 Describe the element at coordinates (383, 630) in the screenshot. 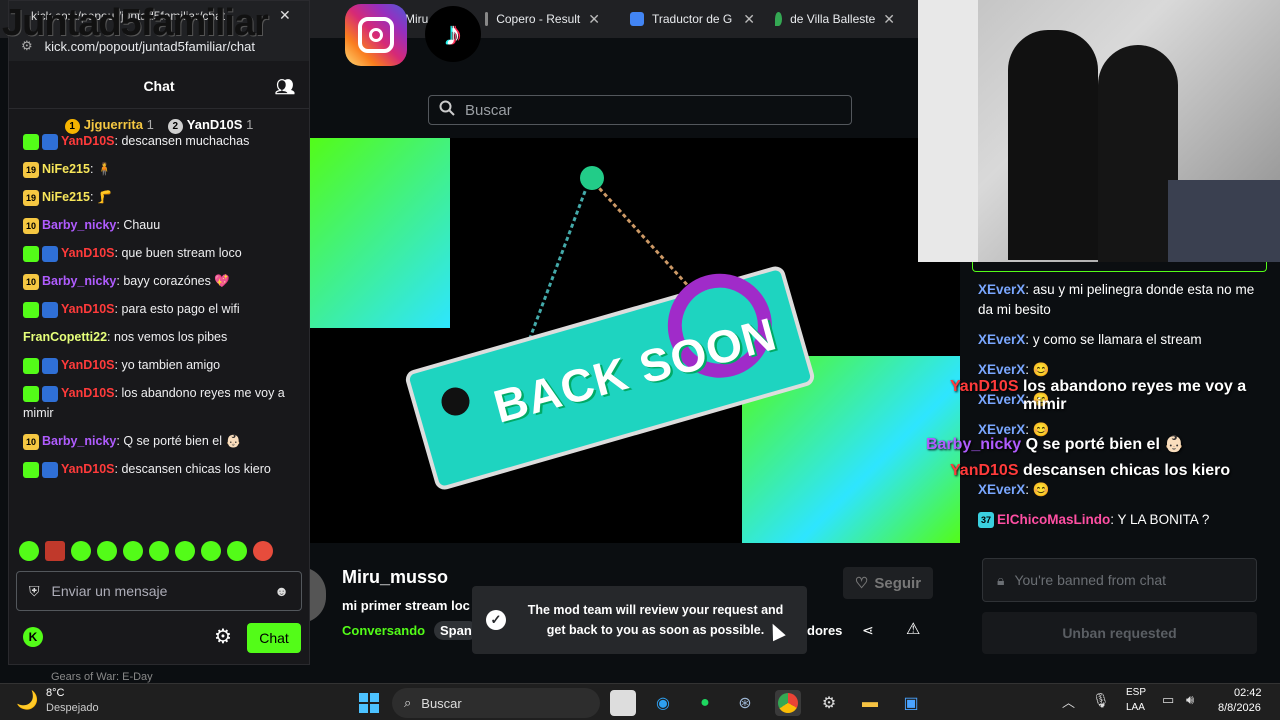

I see `category-link: Conversando` at that location.